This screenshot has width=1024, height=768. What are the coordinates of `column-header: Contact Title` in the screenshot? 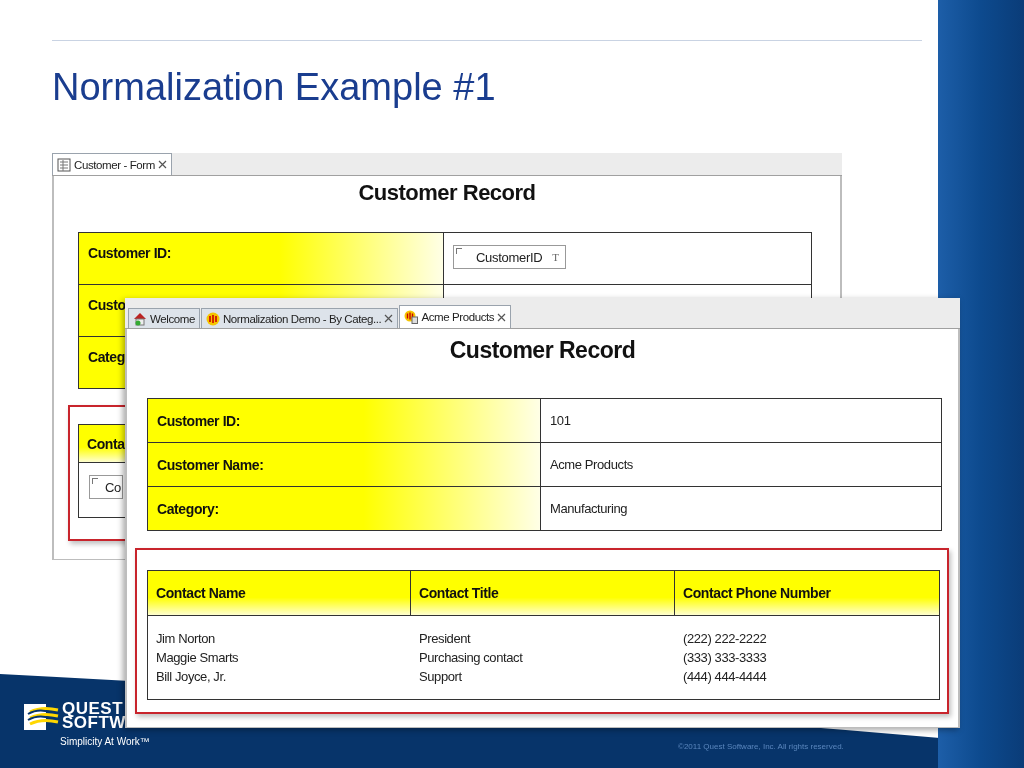 It's located at (459, 593).